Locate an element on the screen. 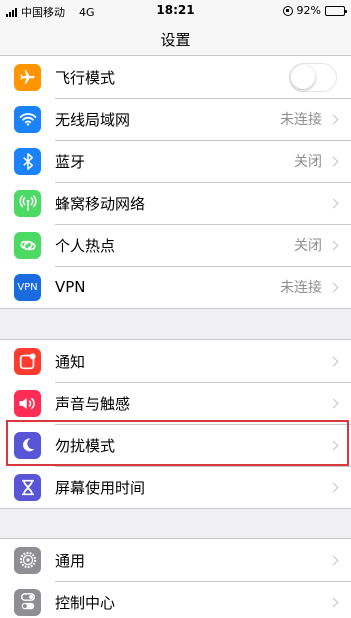 Image resolution: width=351 pixels, height=618 pixels. settings-row: 通知 is located at coordinates (175, 361).